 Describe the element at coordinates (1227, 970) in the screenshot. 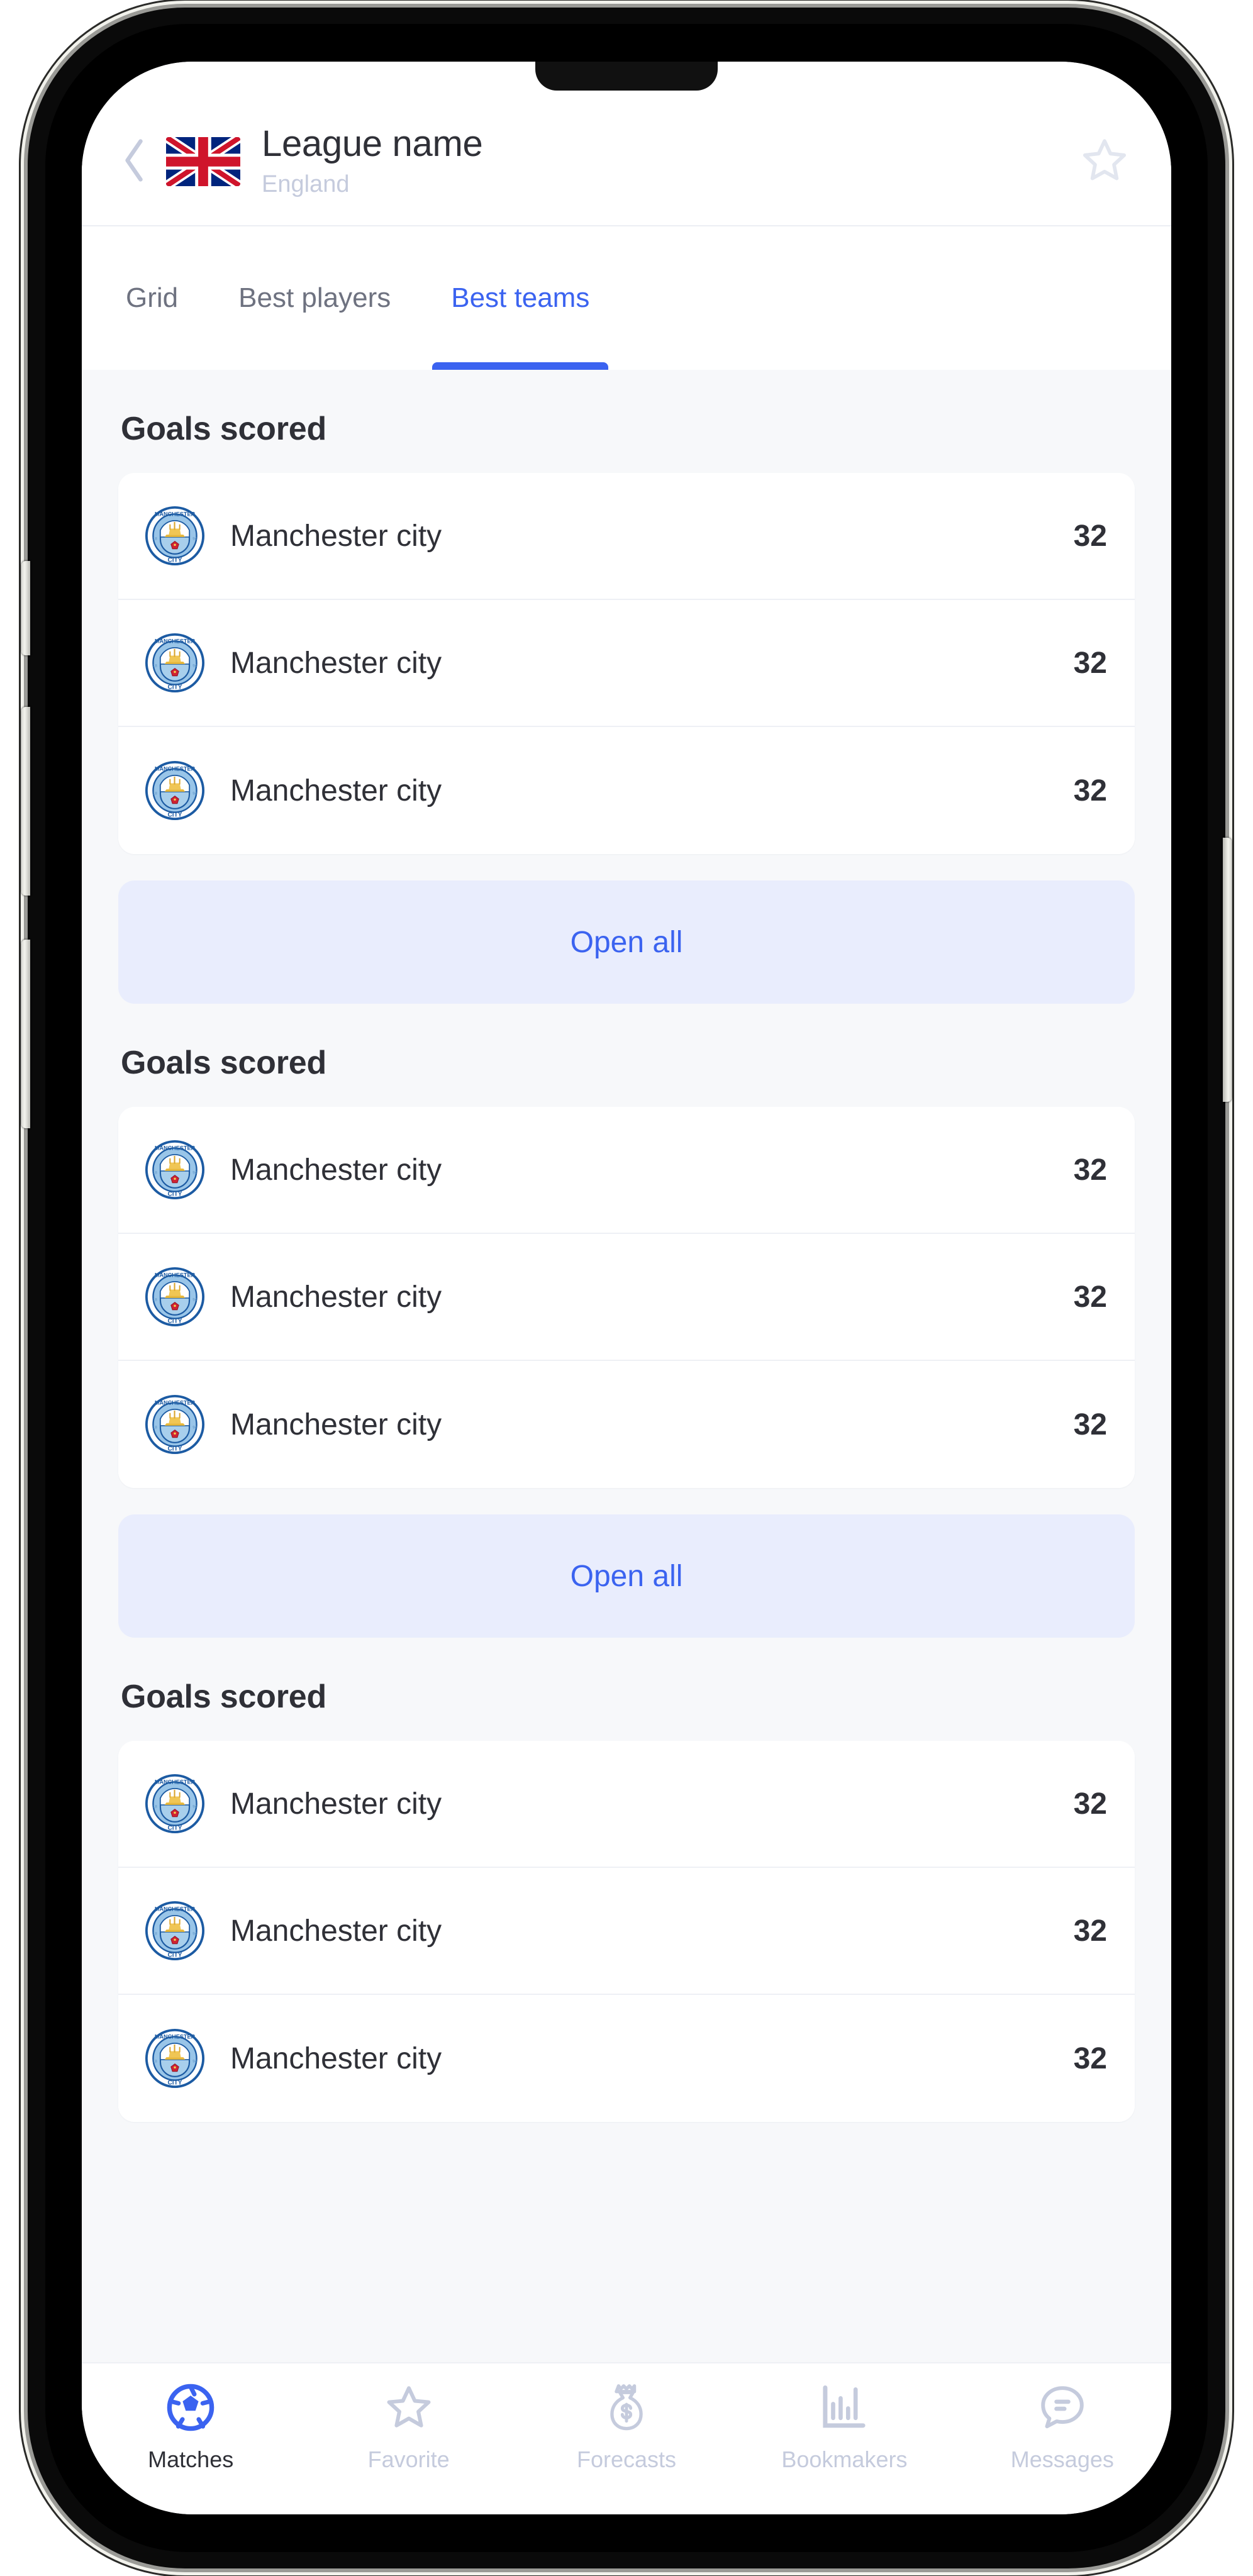

I see `power-button` at that location.